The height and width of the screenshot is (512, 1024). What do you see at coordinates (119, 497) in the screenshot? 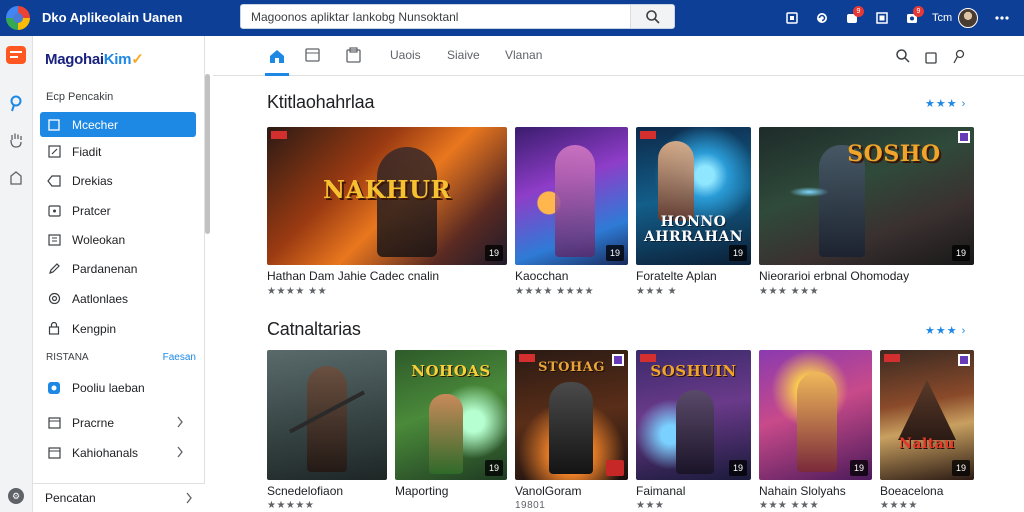
I see `sidebar-footer: Pencatan` at bounding box center [119, 497].